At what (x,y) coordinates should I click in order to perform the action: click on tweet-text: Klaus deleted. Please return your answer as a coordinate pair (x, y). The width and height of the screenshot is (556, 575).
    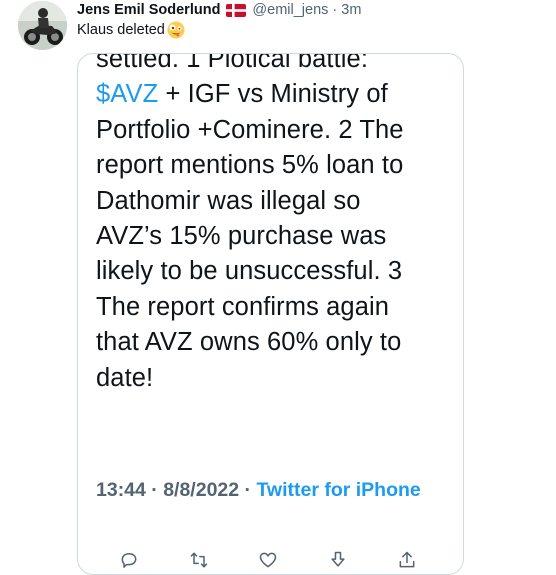
    Looking at the image, I should click on (121, 30).